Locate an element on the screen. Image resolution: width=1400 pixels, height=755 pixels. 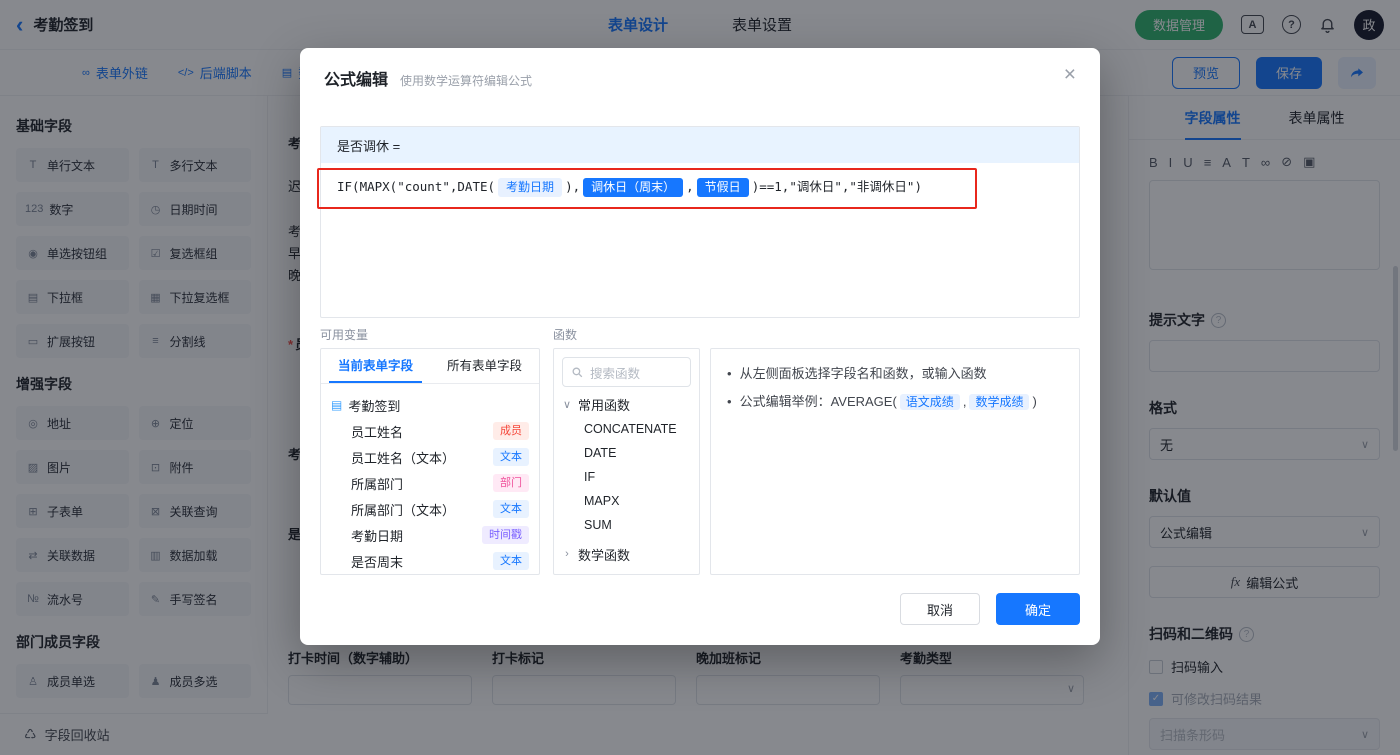
help-example: 公式编辑举例：AVERAGE(语文成绩, 数学成绩) is located at coordinates (888, 402).